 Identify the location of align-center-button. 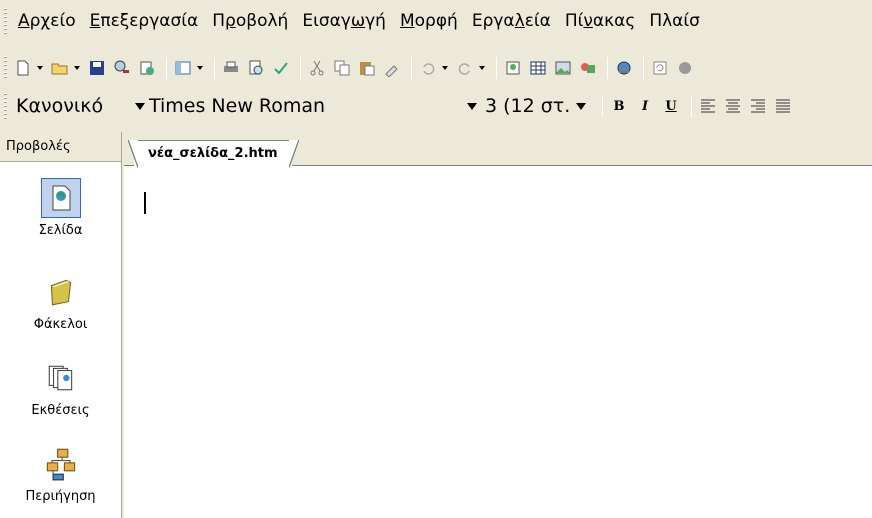
(733, 106).